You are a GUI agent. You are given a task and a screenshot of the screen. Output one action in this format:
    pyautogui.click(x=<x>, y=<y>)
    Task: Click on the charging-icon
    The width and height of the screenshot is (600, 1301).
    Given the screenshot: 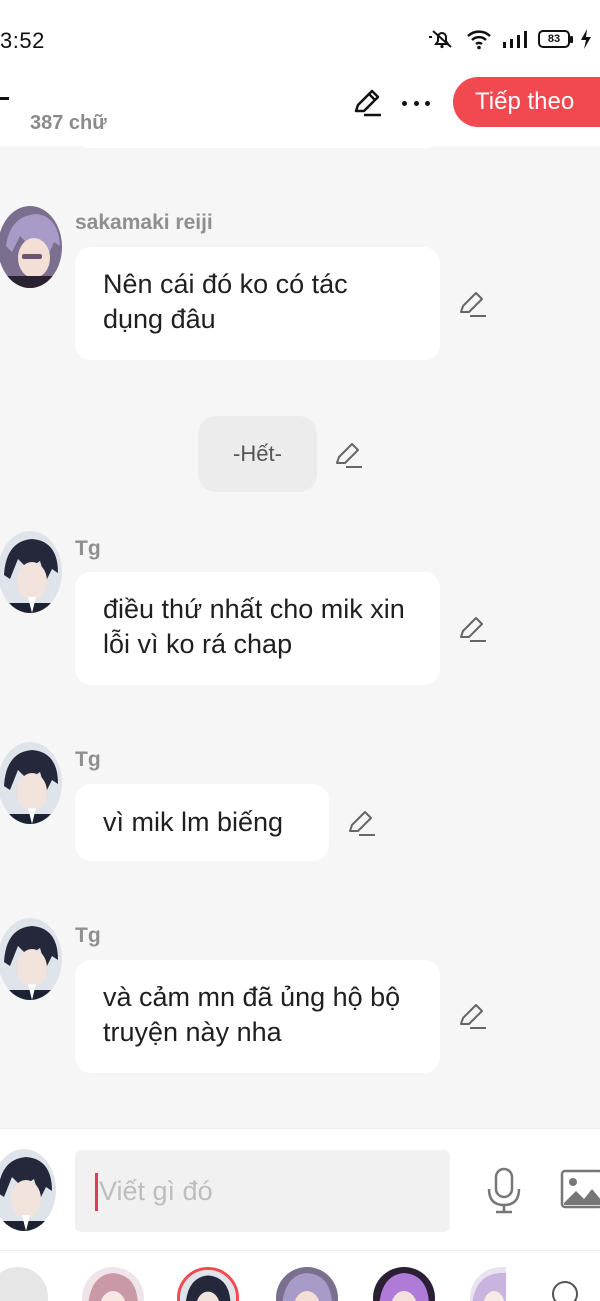 What is the action you would take?
    pyautogui.click(x=586, y=39)
    